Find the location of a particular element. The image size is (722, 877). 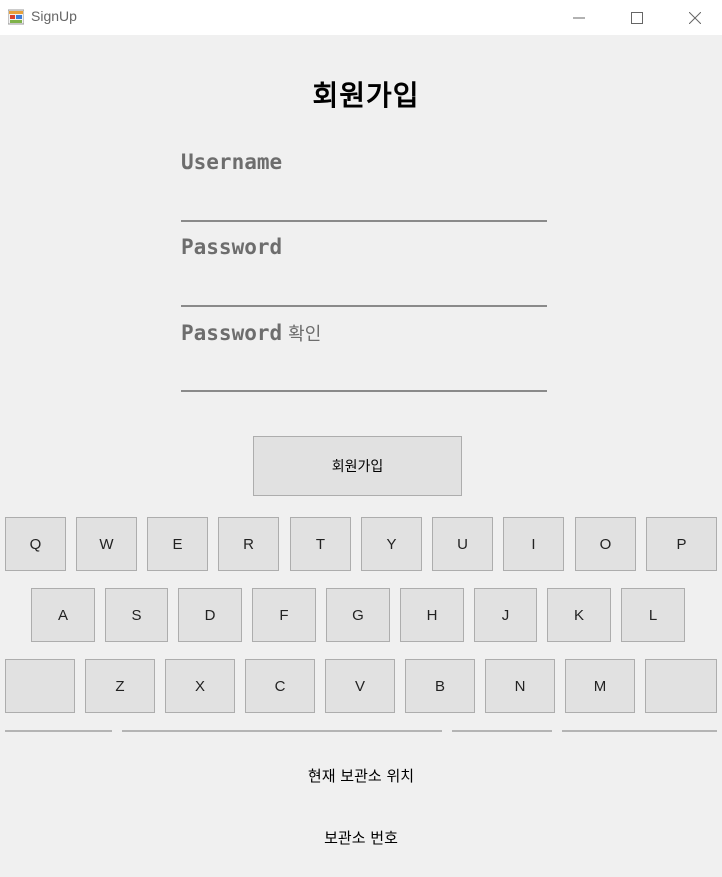

key-d: D is located at coordinates (210, 615).